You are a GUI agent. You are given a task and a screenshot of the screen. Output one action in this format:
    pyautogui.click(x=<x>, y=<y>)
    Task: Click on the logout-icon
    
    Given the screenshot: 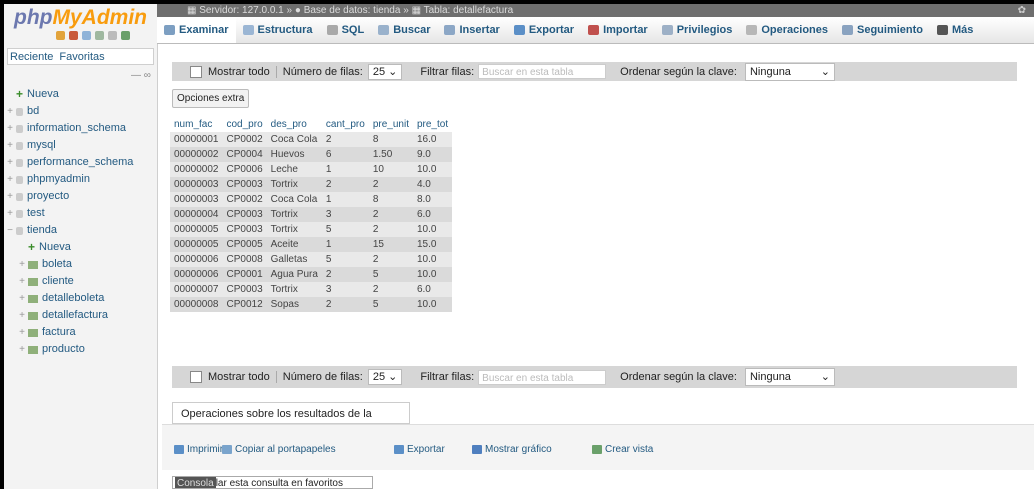 What is the action you would take?
    pyautogui.click(x=73, y=35)
    